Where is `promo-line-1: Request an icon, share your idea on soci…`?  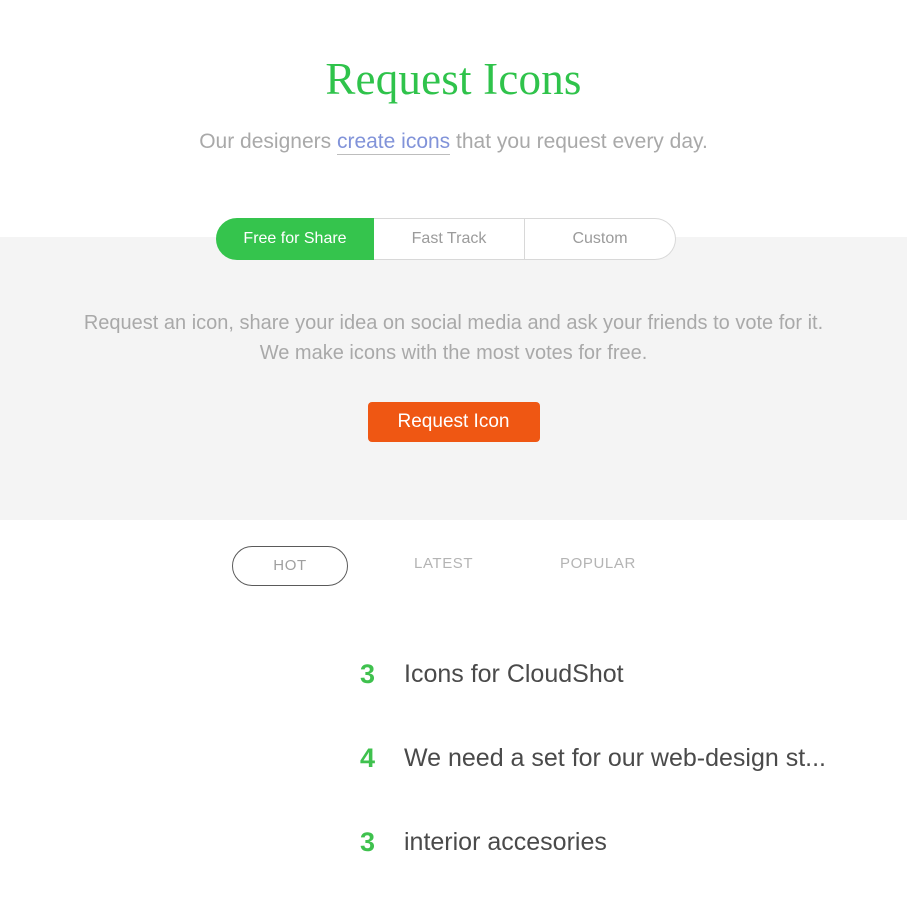
promo-line-1: Request an icon, share your idea on soci… is located at coordinates (453, 323).